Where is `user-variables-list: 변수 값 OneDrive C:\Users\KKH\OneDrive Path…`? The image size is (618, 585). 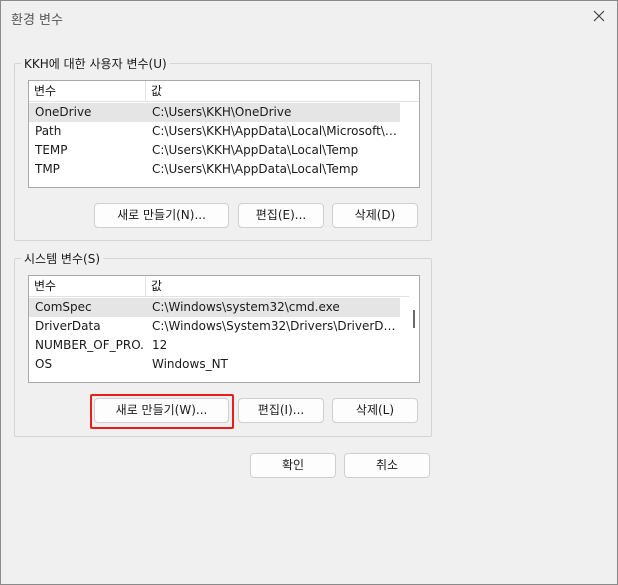
user-variables-list: 변수 값 OneDrive C:\Users\KKH\OneDrive Path… is located at coordinates (224, 134).